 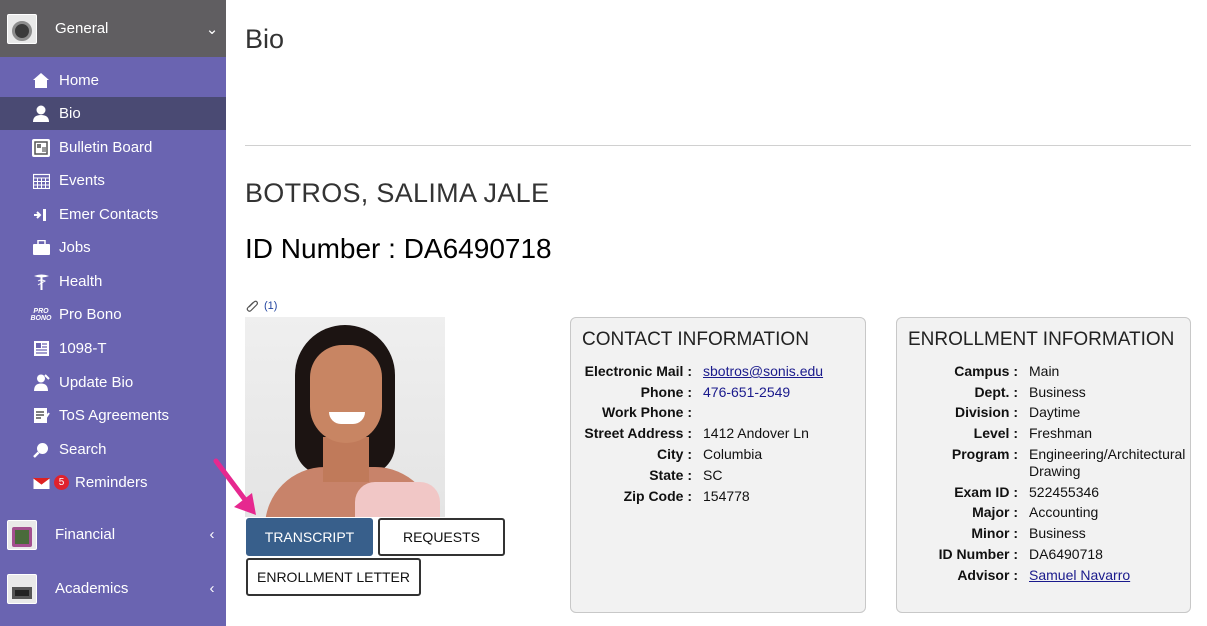 What do you see at coordinates (113, 281) in the screenshot?
I see `sidebar-item-health: Health` at bounding box center [113, 281].